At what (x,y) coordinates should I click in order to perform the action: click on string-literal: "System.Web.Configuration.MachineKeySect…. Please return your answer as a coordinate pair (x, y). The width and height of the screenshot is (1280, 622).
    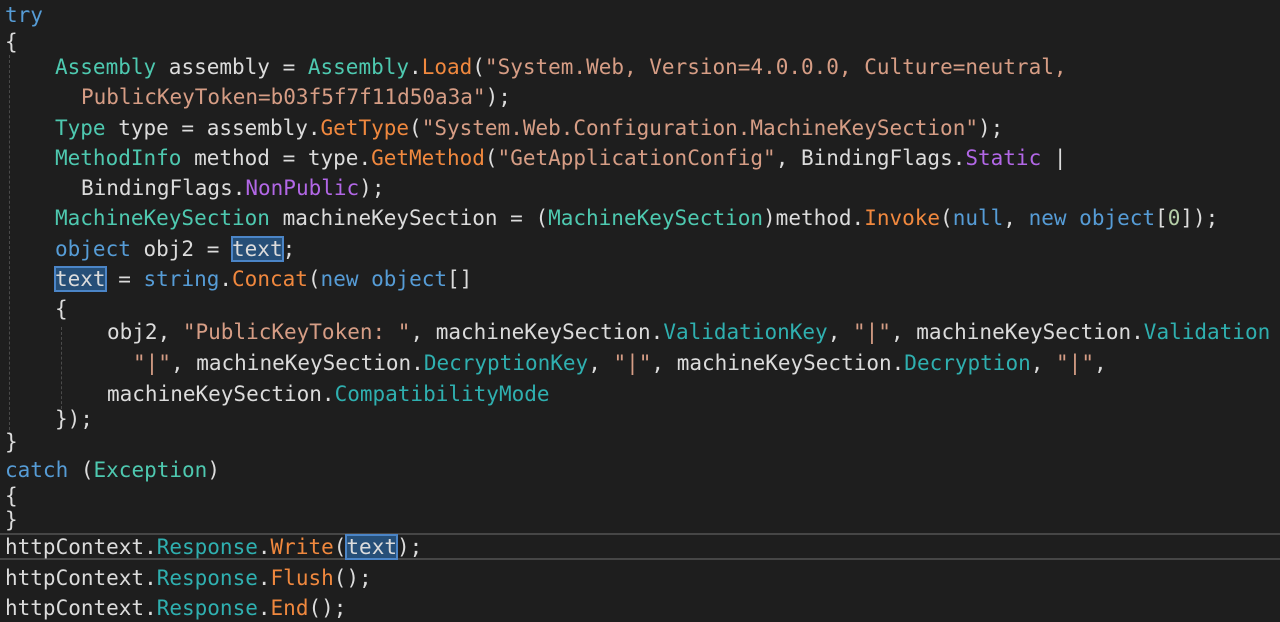
    Looking at the image, I should click on (699, 128).